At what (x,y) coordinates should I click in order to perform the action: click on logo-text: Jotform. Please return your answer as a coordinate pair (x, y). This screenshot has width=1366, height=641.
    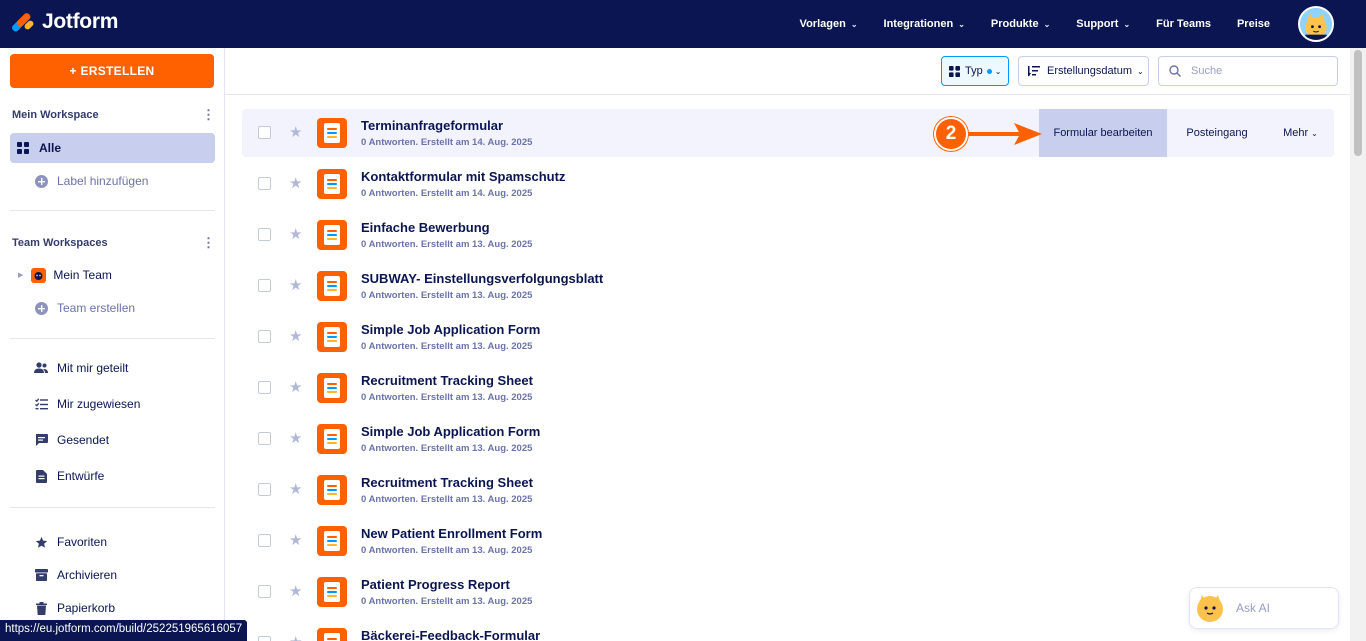
    Looking at the image, I should click on (80, 21).